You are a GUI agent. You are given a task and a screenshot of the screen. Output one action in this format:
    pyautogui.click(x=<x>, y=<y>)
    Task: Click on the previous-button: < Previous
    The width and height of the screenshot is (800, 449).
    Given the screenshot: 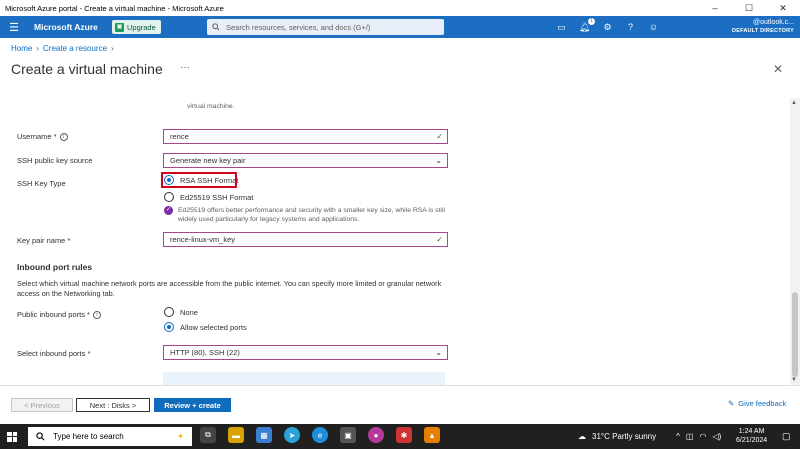 What is the action you would take?
    pyautogui.click(x=42, y=405)
    